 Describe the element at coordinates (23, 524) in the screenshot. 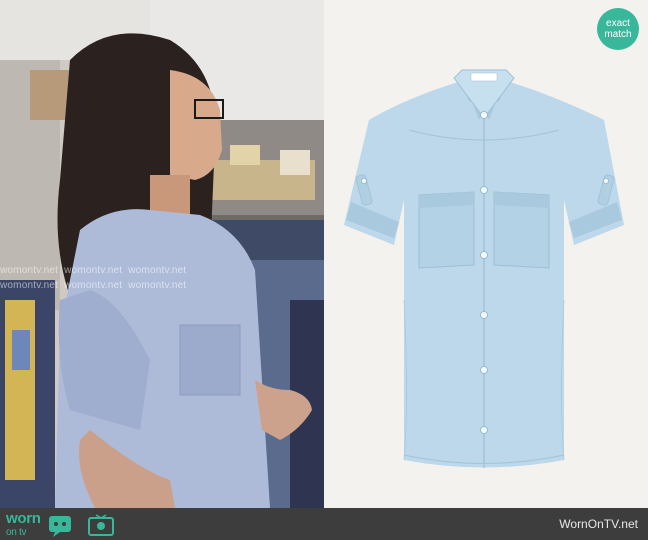

I see `brand-wordmark: worn on tv` at that location.